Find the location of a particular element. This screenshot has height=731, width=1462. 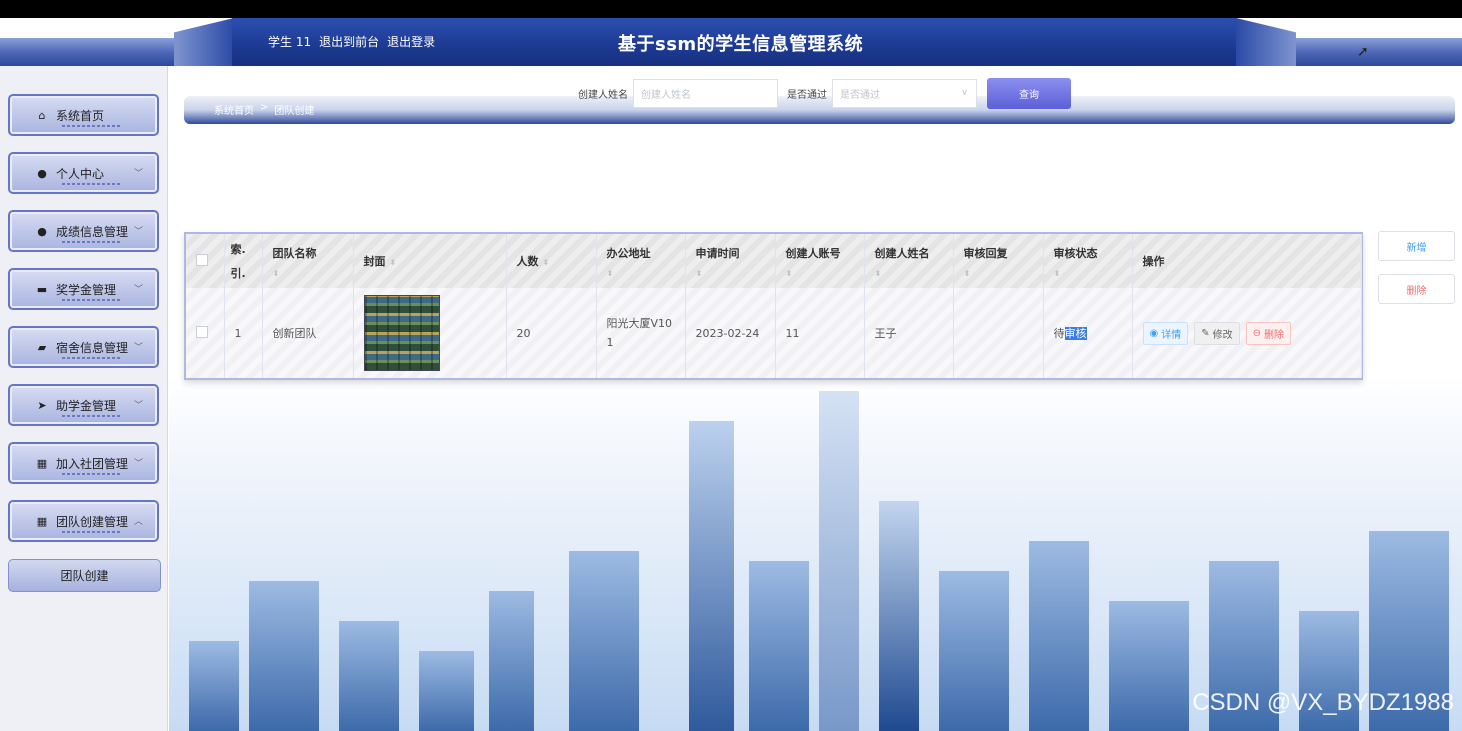

app-header: 学生 11 退出到前台 退出登录 基于ssm的学生信息管理系统 is located at coordinates (731, 42).